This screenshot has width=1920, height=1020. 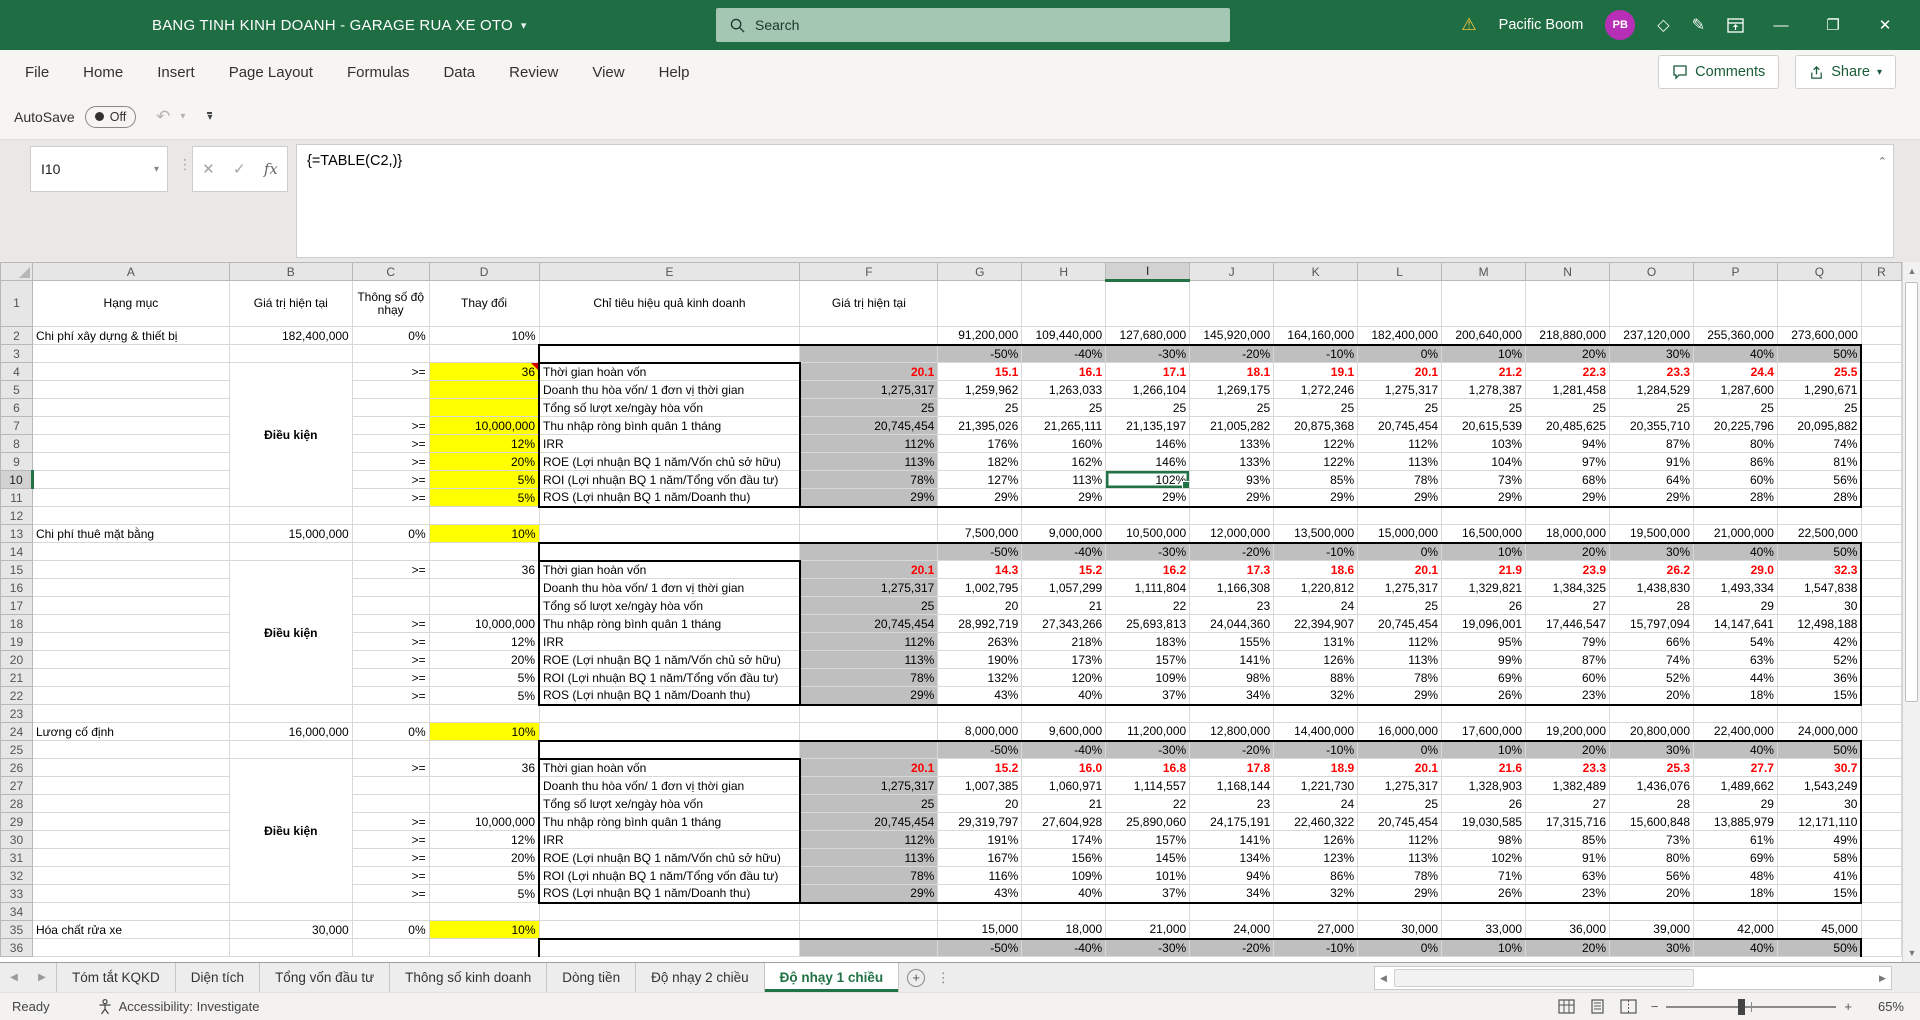 What do you see at coordinates (1064, 911) in the screenshot?
I see `cell-H34` at bounding box center [1064, 911].